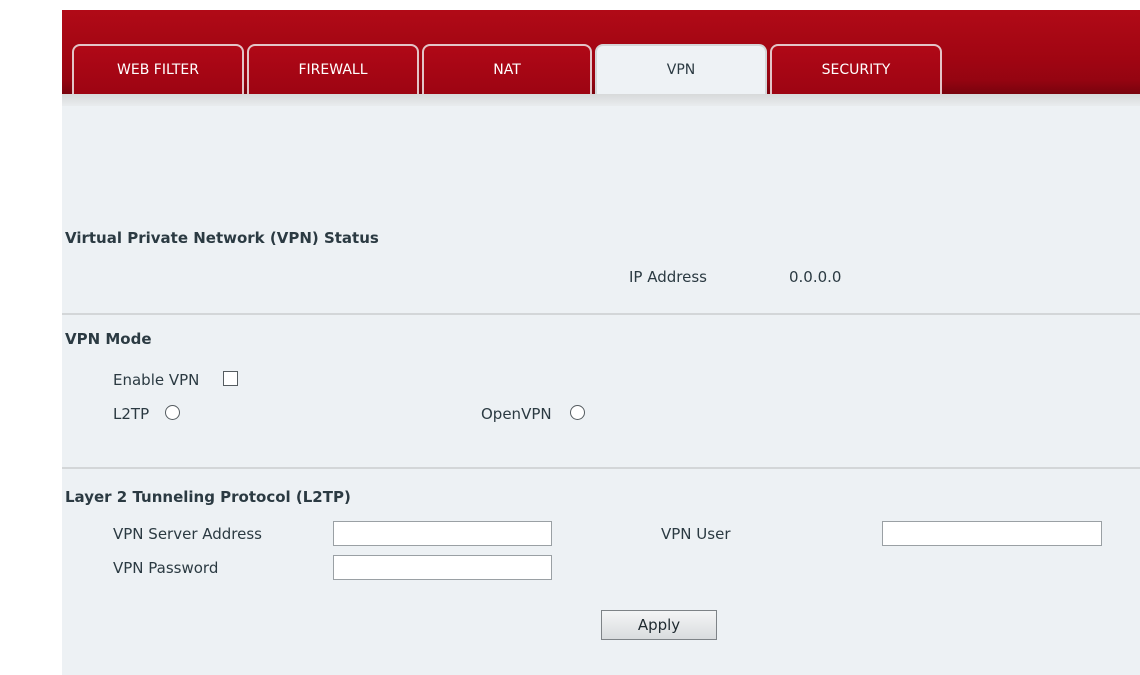 Image resolution: width=1140 pixels, height=675 pixels. Describe the element at coordinates (601, 100) in the screenshot. I see `tab-divider-strip` at that location.